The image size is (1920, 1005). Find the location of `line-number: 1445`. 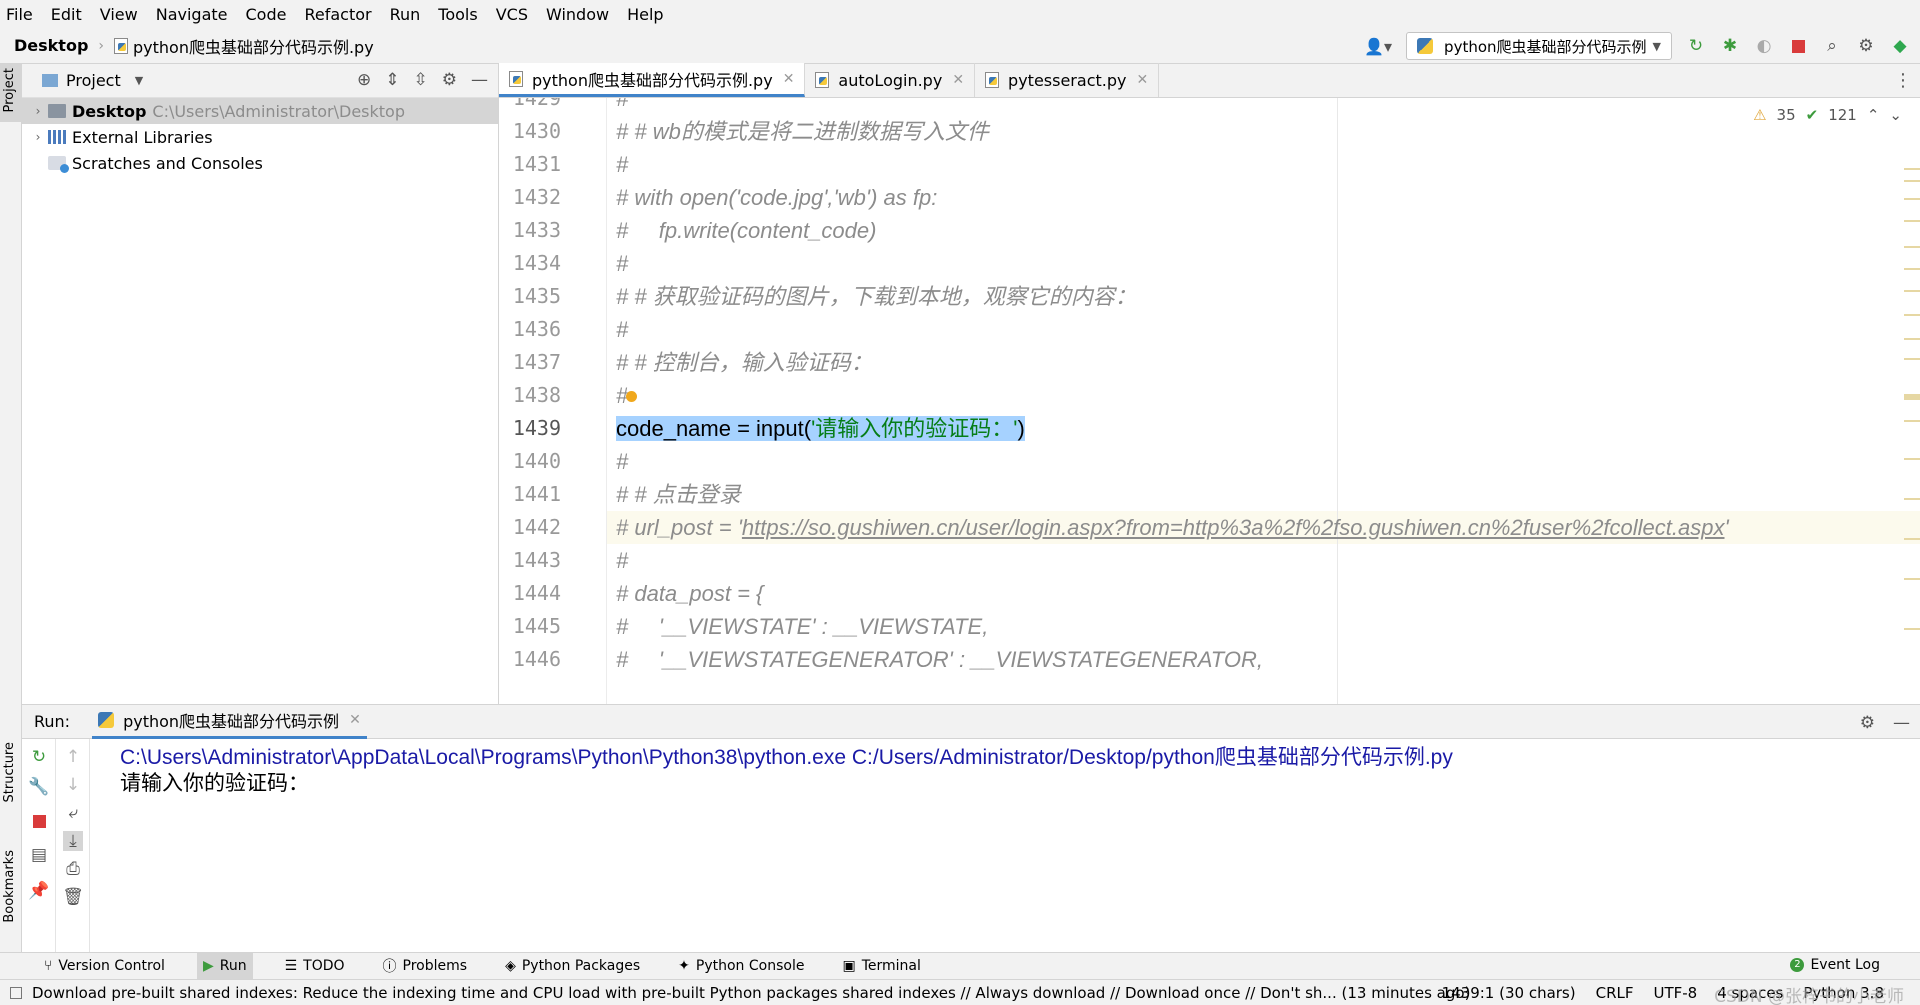

line-number: 1445 is located at coordinates (536, 626).